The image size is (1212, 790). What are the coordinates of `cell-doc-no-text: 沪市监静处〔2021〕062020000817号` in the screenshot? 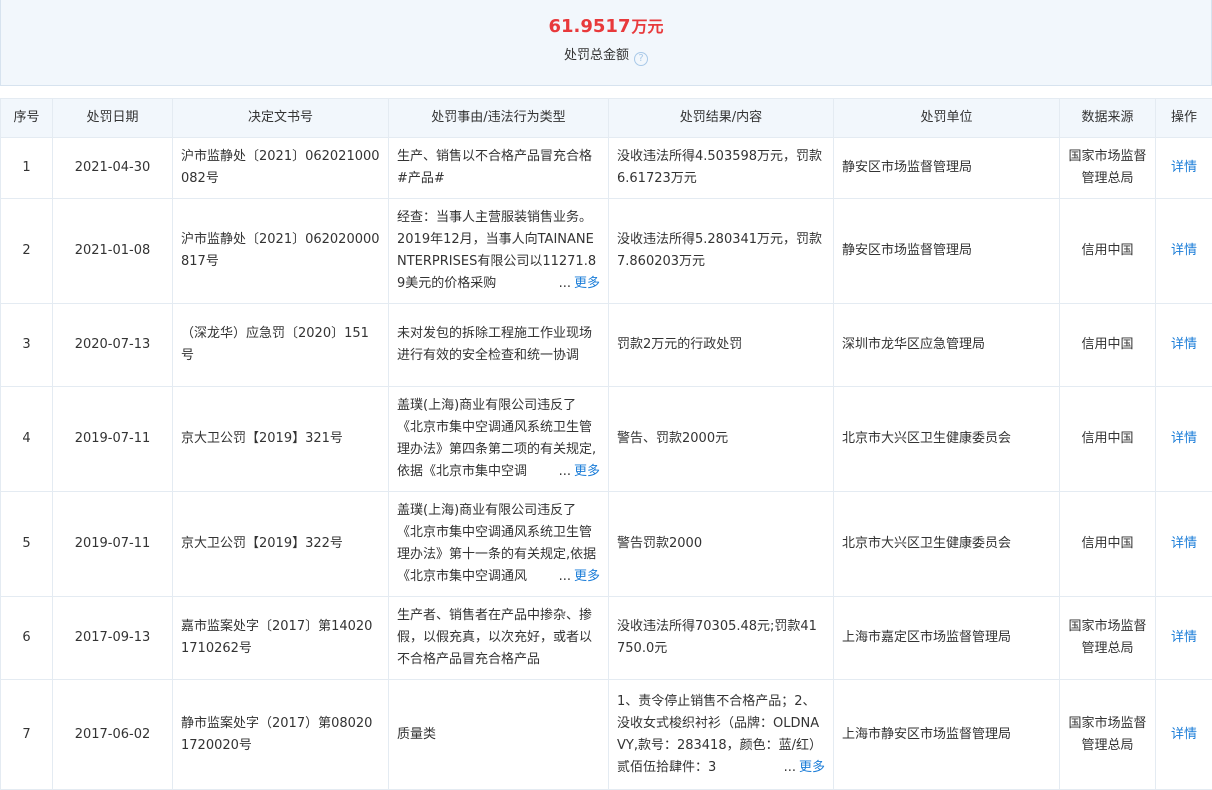 It's located at (280, 250).